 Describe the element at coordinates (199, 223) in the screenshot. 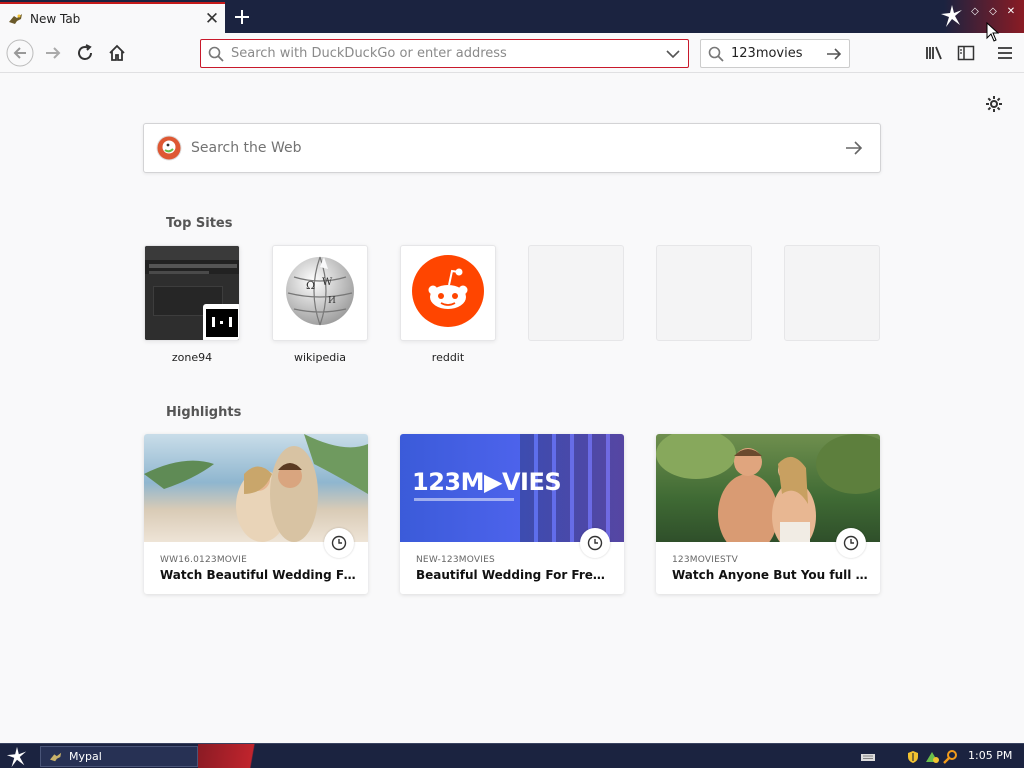

I see `top-sites-heading: Top Sites` at that location.